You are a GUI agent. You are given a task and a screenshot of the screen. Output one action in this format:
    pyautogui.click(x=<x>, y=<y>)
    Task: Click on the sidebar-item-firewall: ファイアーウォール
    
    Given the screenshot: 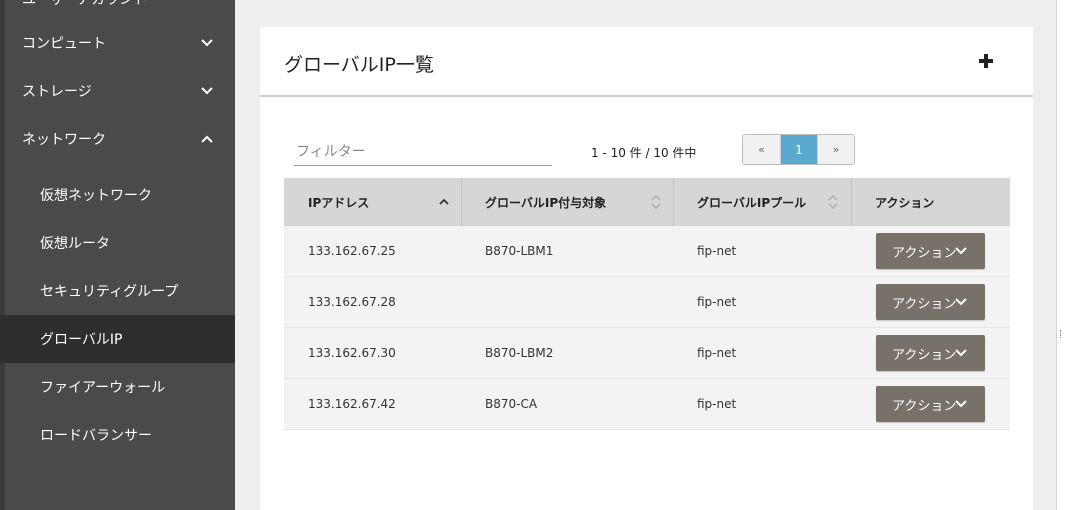 What is the action you would take?
    pyautogui.click(x=117, y=387)
    